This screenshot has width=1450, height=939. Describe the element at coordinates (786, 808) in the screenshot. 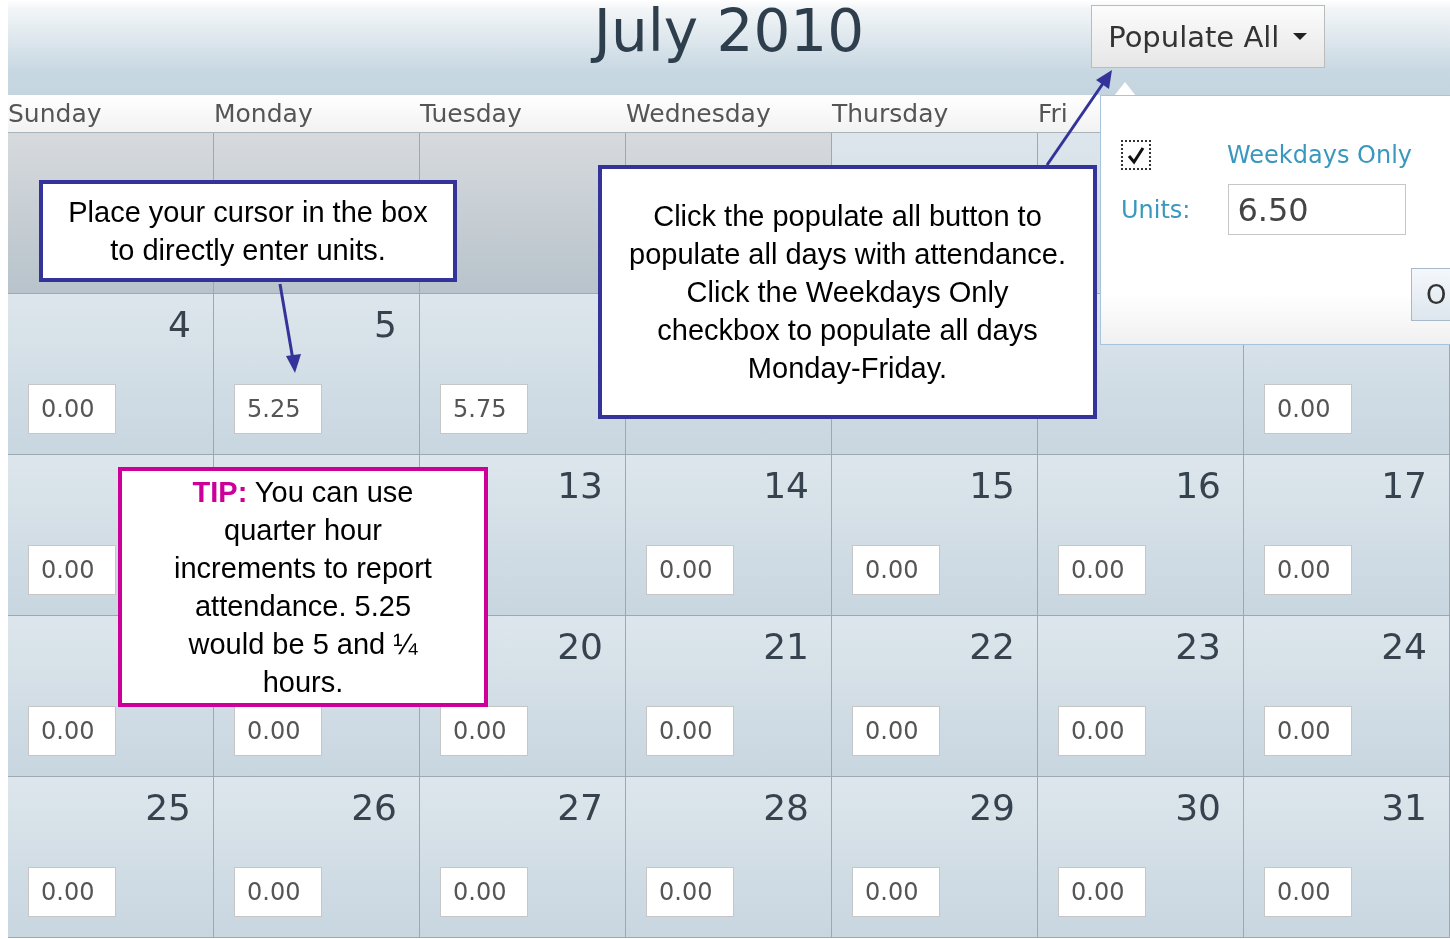

I see `day-number: 28` at that location.